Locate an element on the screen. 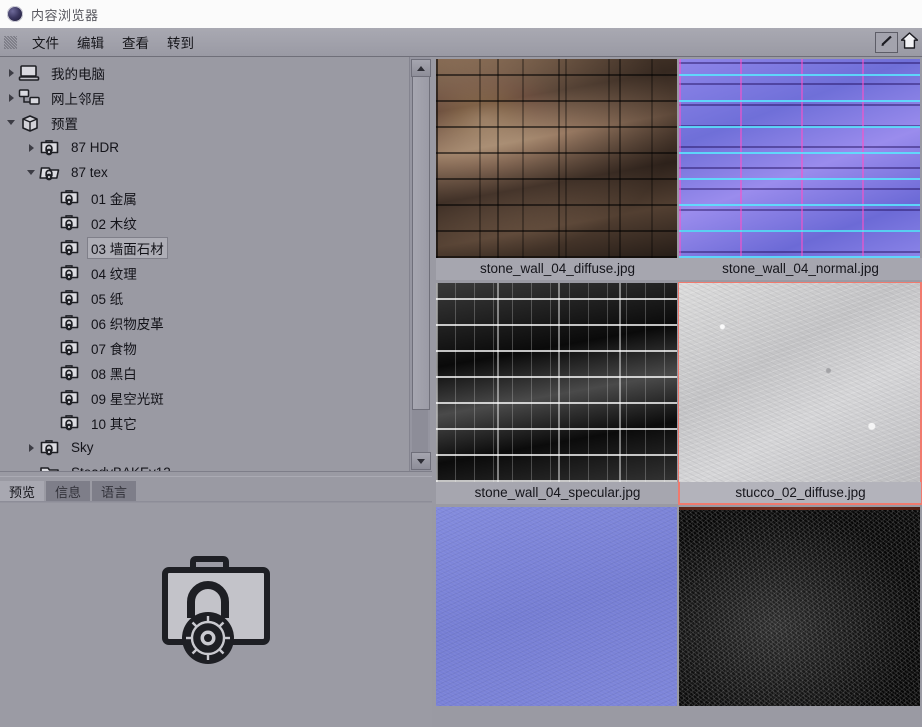 The width and height of the screenshot is (922, 727). scroll-down-button is located at coordinates (421, 461).